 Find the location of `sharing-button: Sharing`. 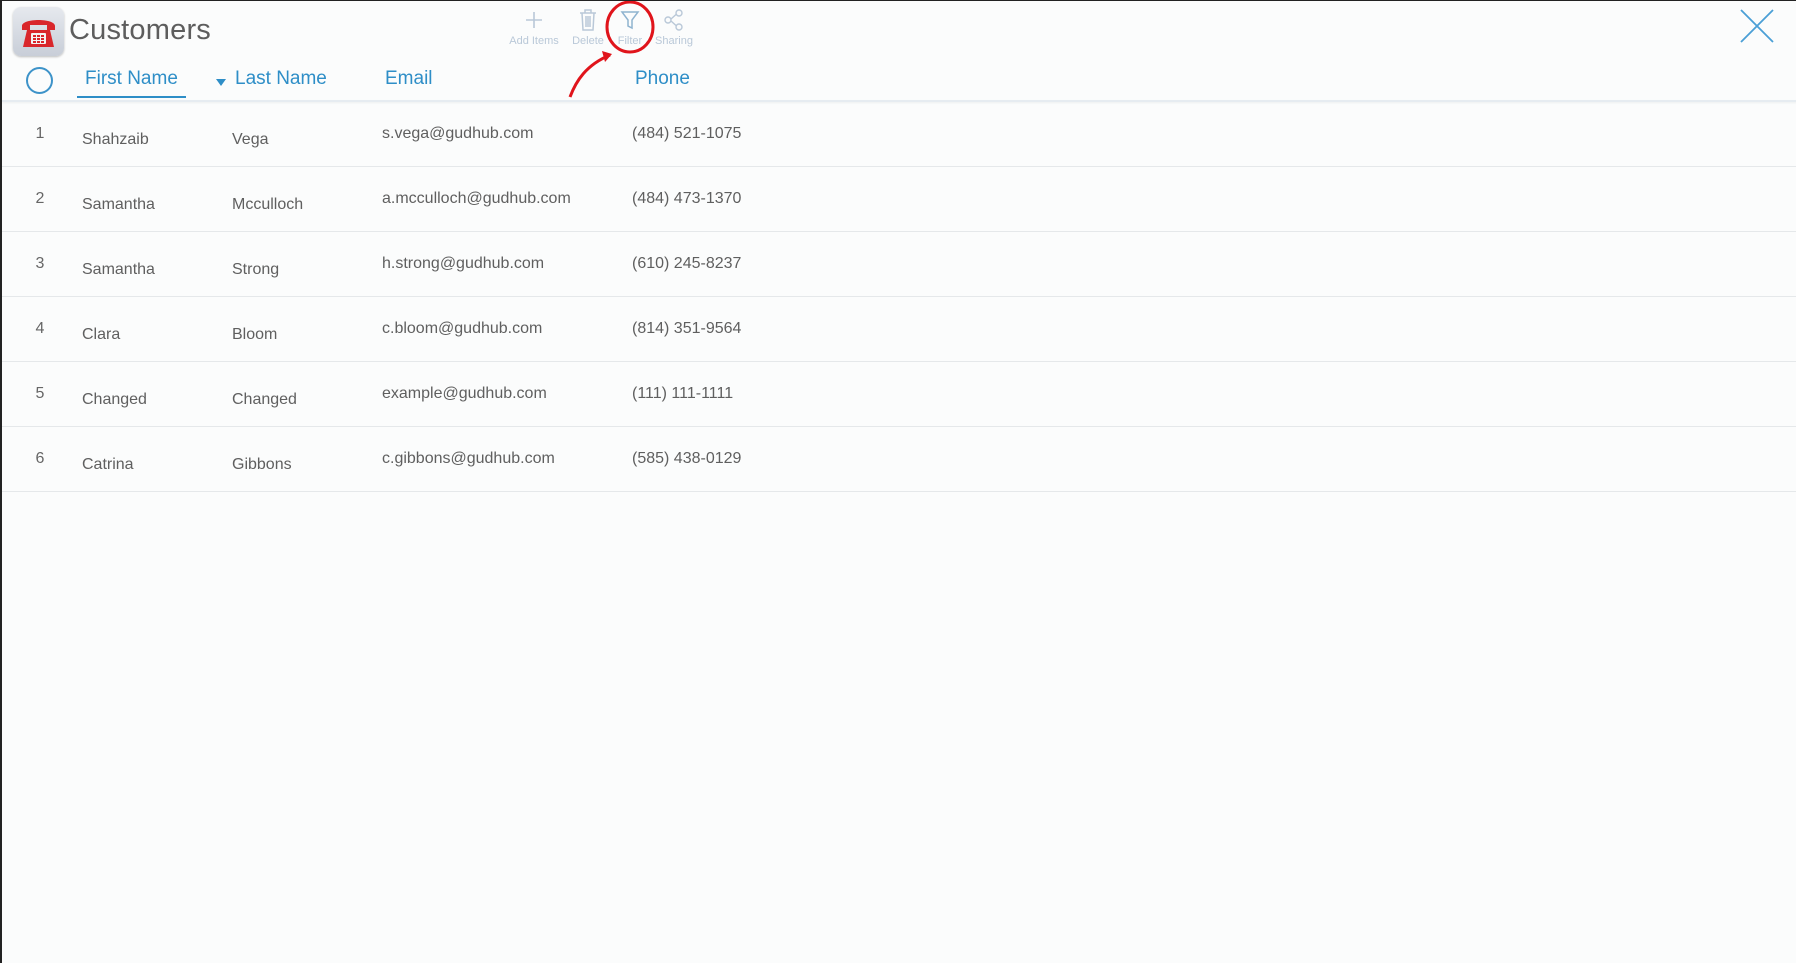

sharing-button: Sharing is located at coordinates (674, 26).